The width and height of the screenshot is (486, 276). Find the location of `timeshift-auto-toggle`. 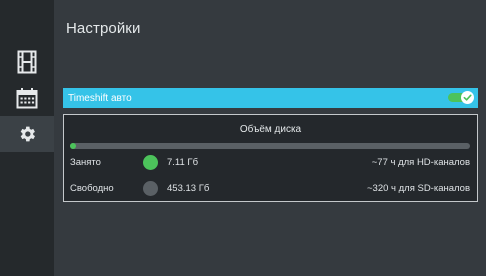

timeshift-auto-toggle is located at coordinates (461, 97).